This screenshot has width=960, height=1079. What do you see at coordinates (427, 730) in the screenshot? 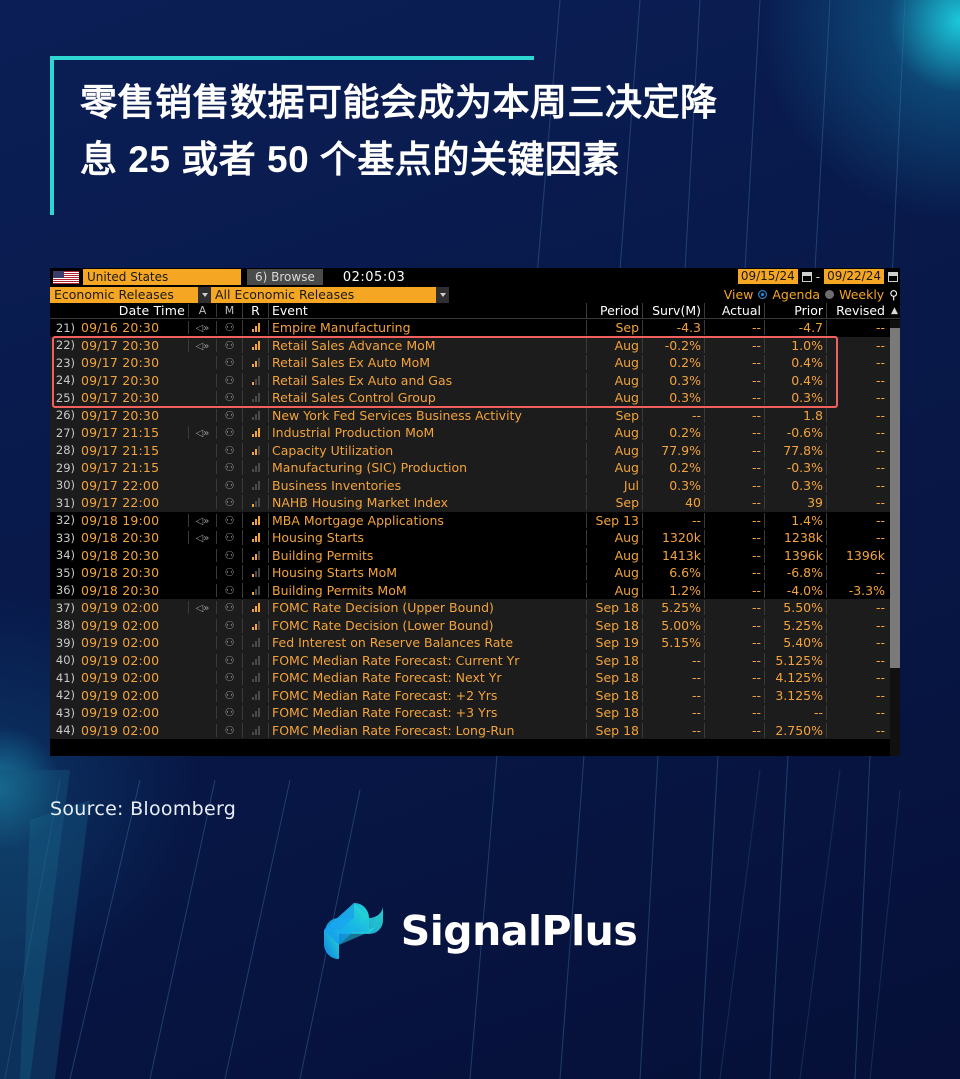
I see `row-event-name: FOMC Median Rate Forecast: Long-Run` at bounding box center [427, 730].